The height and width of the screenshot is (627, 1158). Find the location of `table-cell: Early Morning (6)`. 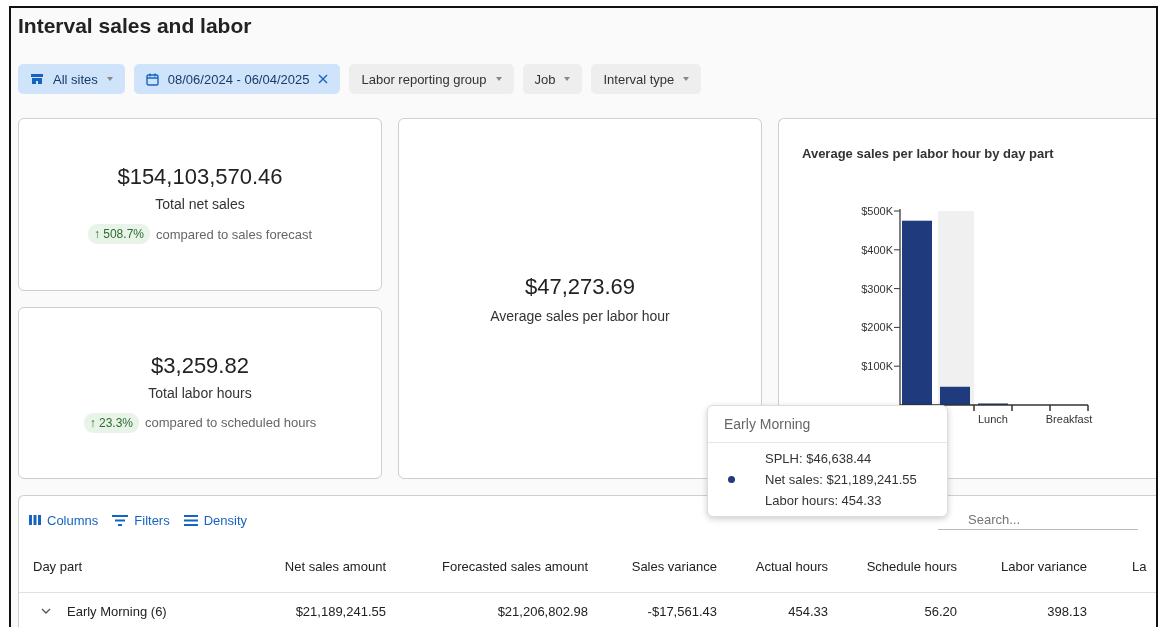

table-cell: Early Morning (6) is located at coordinates (117, 611).